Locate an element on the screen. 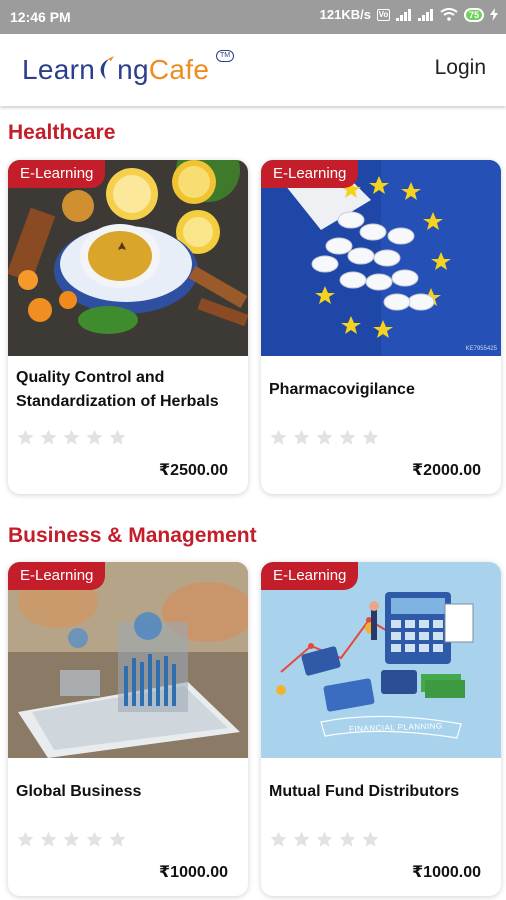  course-title: Mutual Fund Distributors is located at coordinates (364, 791).